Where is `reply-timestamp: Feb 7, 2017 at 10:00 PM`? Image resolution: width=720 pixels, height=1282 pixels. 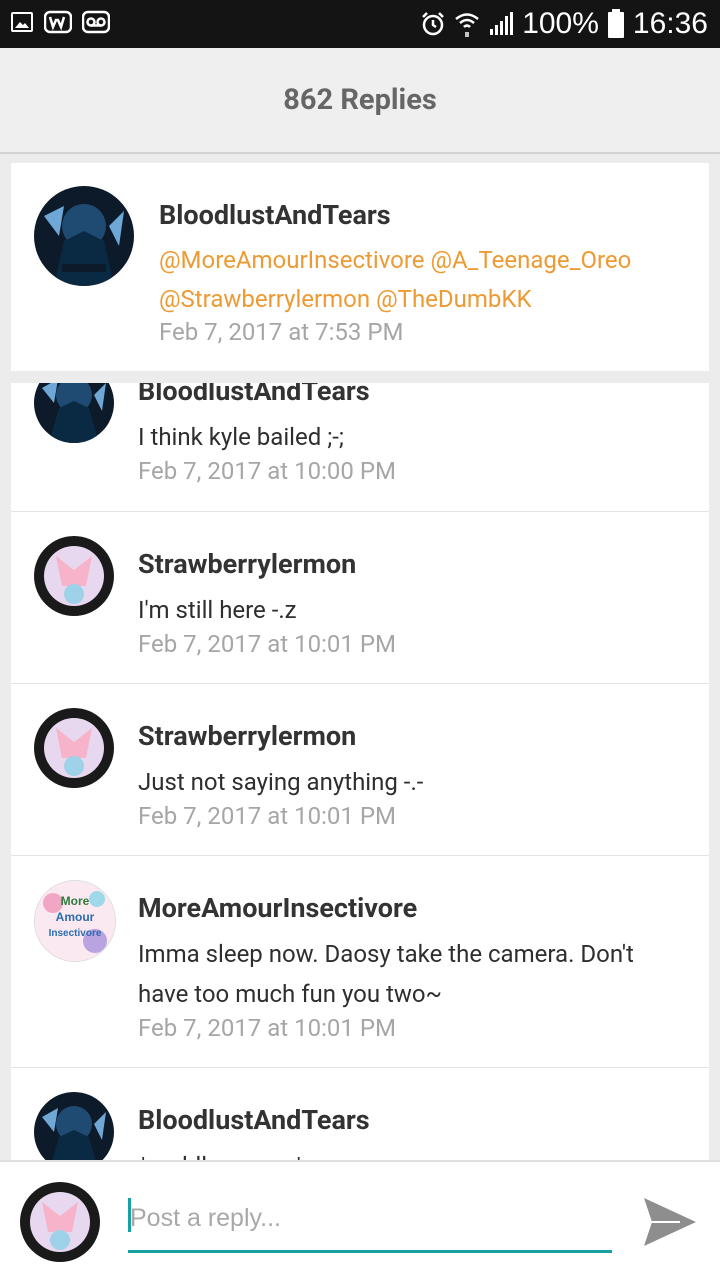 reply-timestamp: Feb 7, 2017 at 10:00 PM is located at coordinates (267, 471).